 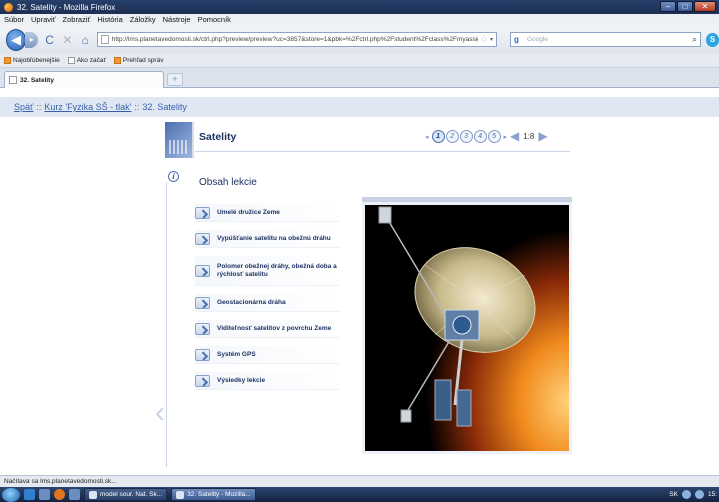 What do you see at coordinates (494, 136) in the screenshot?
I see `page-dot-5: 5` at bounding box center [494, 136].